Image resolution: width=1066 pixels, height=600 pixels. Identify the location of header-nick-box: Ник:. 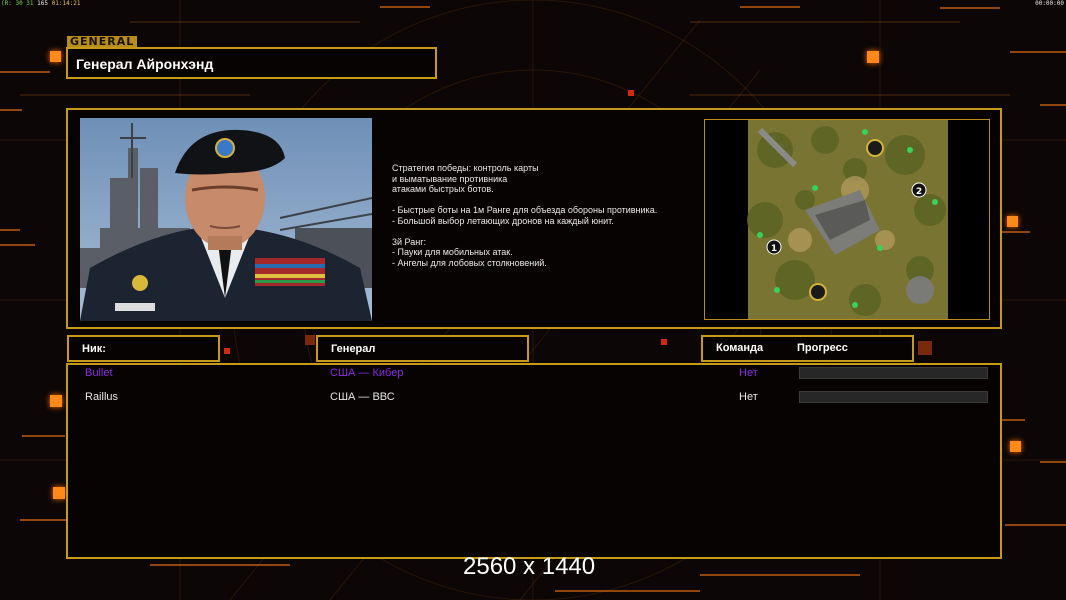
(143, 348).